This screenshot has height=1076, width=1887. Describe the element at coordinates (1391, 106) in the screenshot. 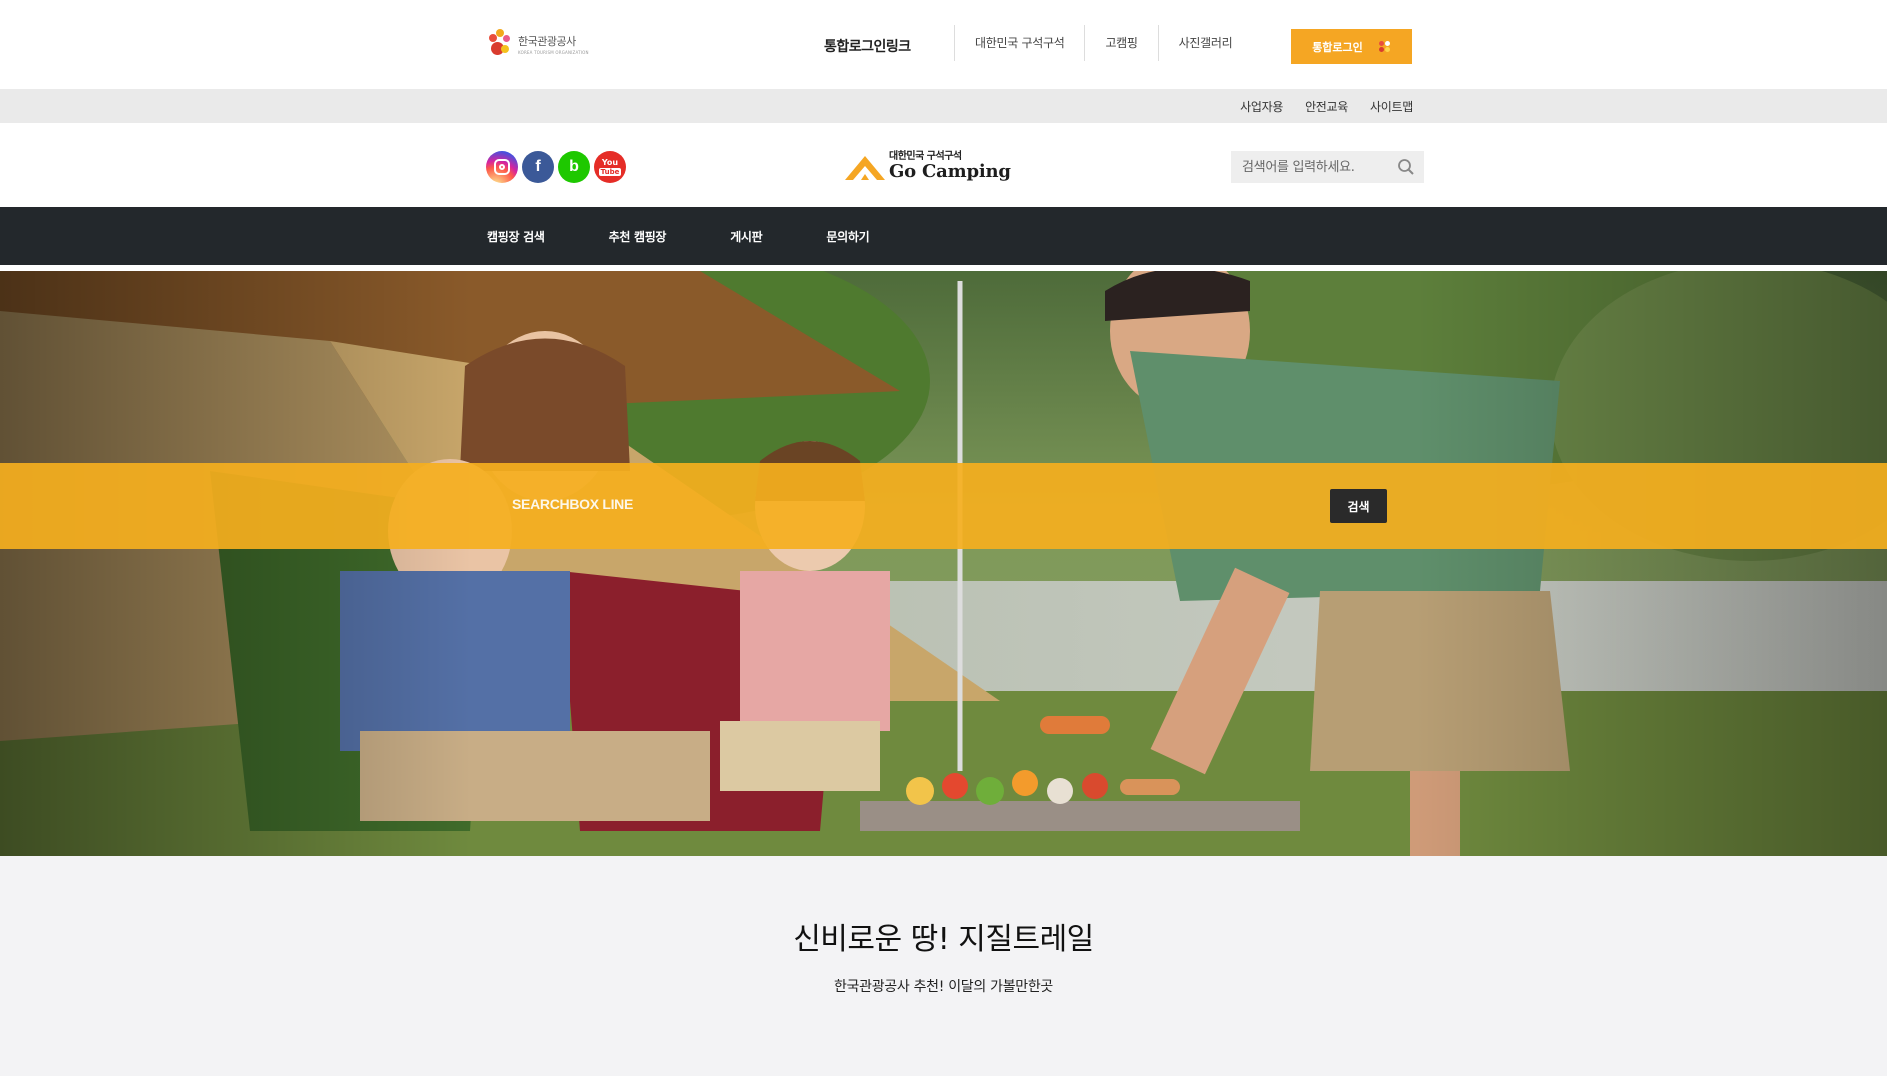

I see `sub-link-sitemap: 사이트맵` at that location.